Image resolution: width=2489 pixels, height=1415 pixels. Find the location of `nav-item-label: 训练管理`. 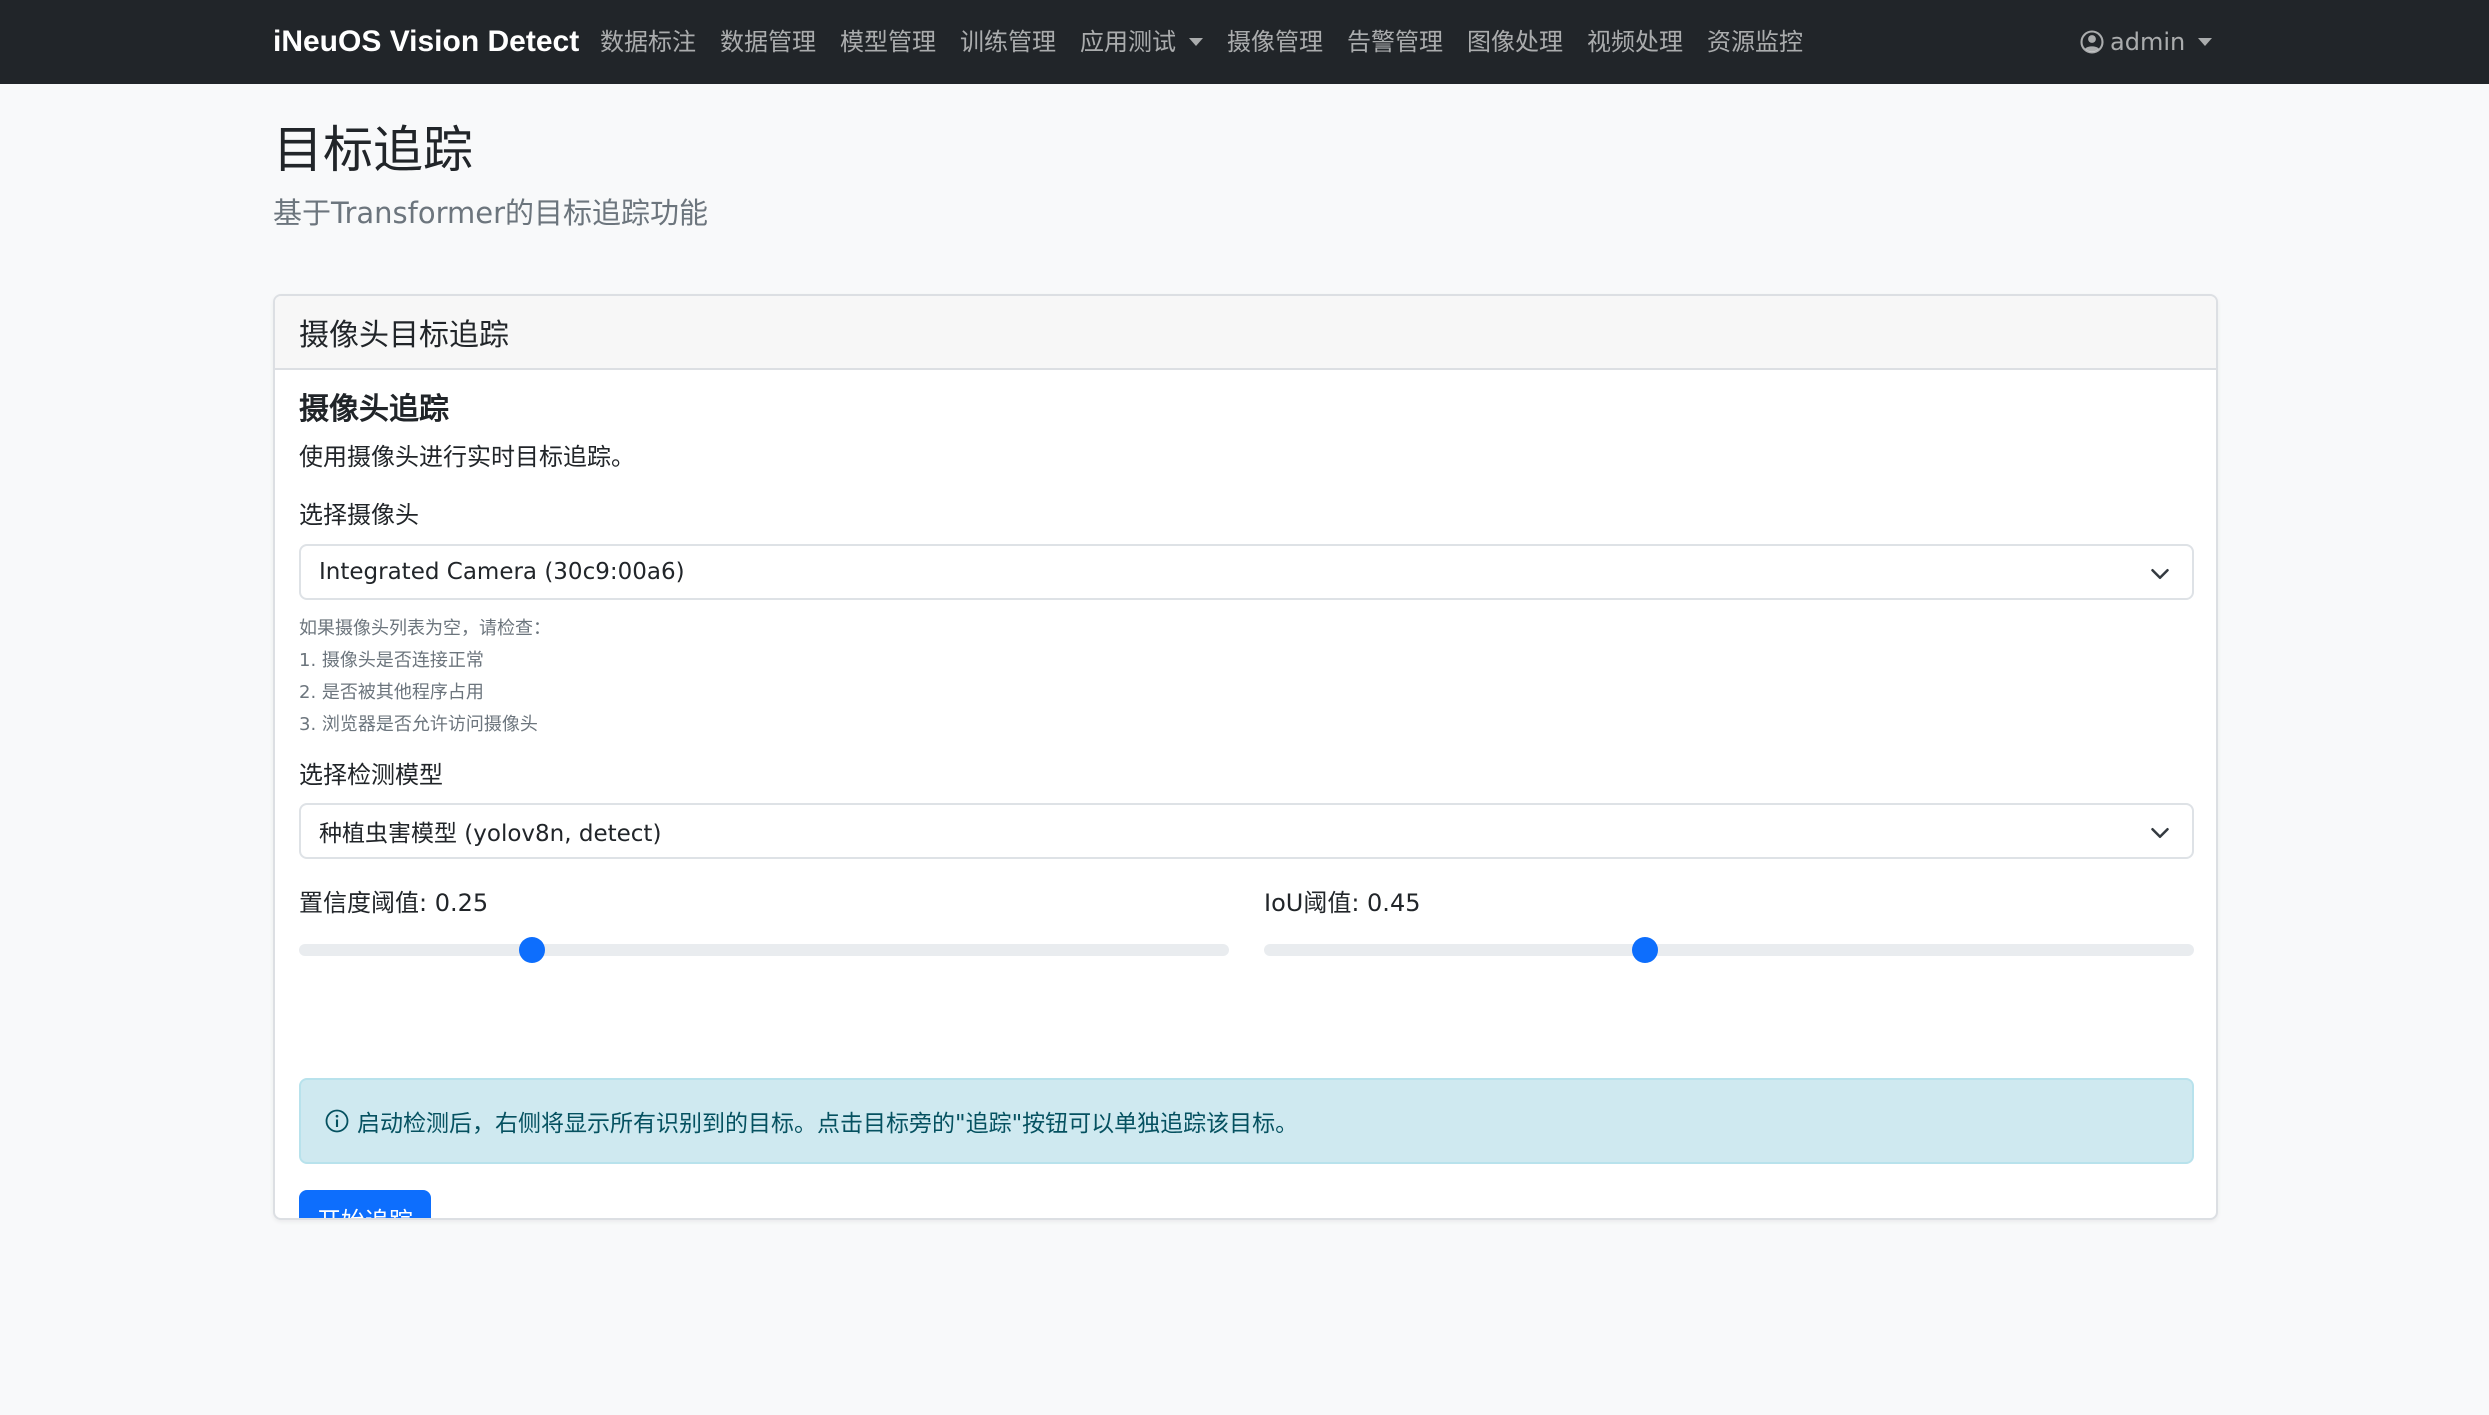

nav-item-label: 训练管理 is located at coordinates (1008, 42).